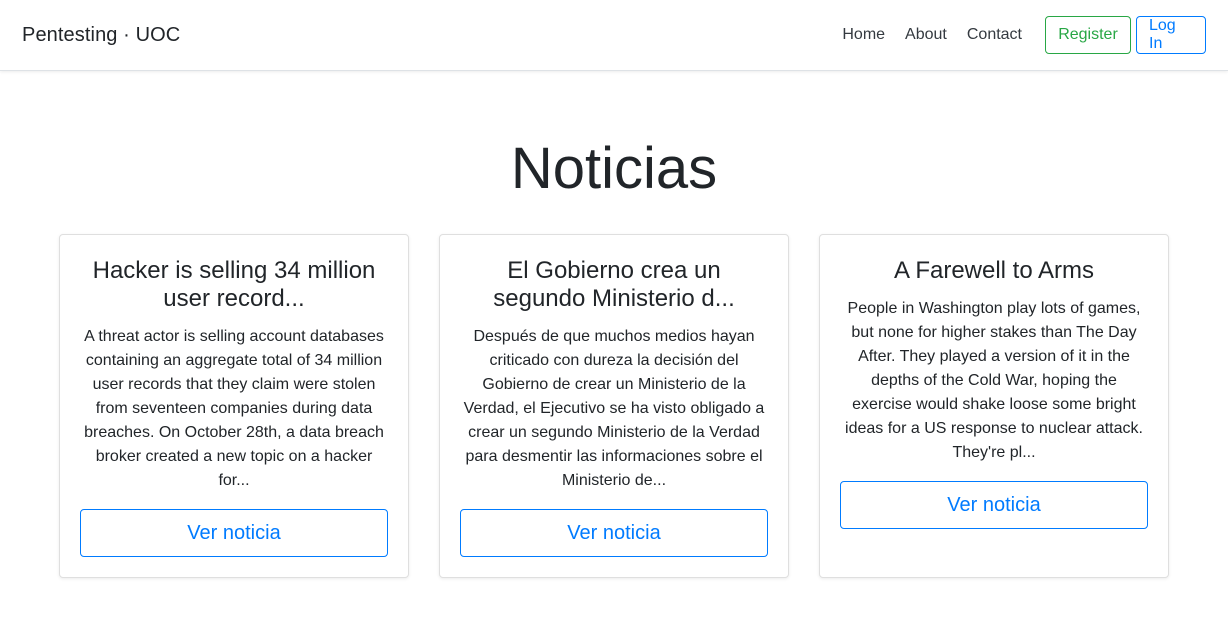 The height and width of the screenshot is (623, 1228). I want to click on register-button: Register, so click(1088, 35).